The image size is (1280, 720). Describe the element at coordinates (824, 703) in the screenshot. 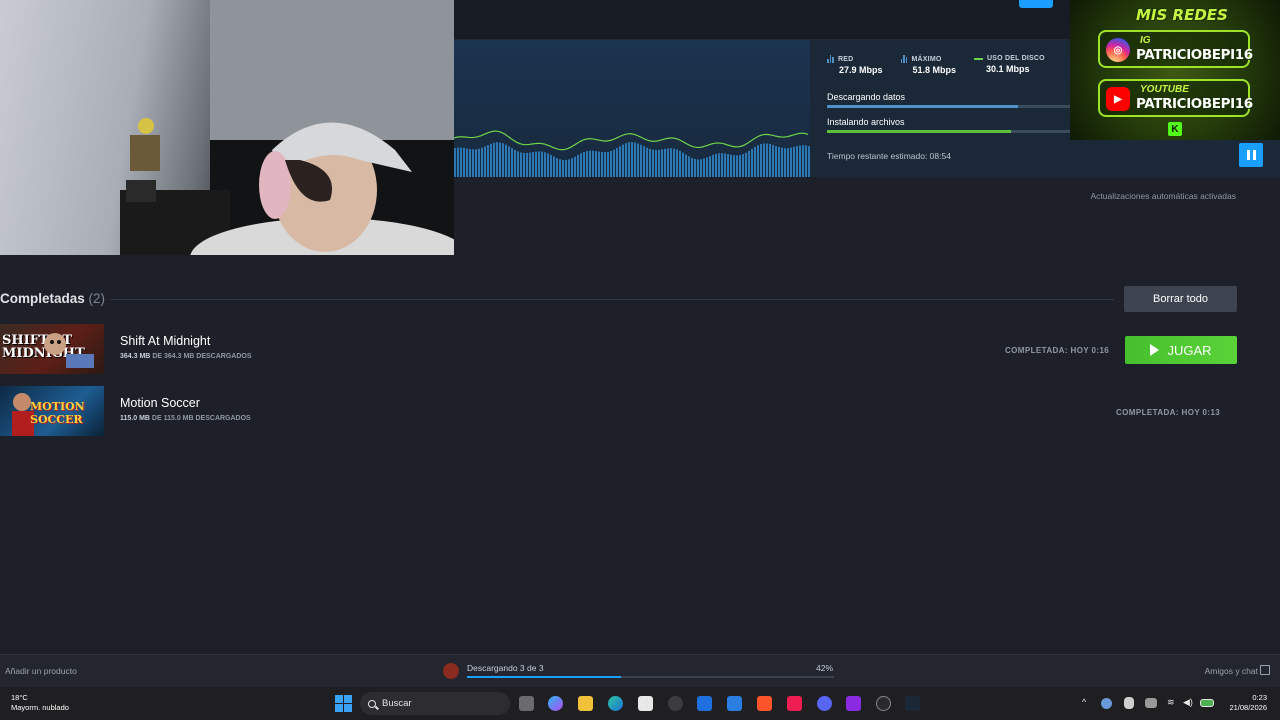

I see `discord-icon` at that location.